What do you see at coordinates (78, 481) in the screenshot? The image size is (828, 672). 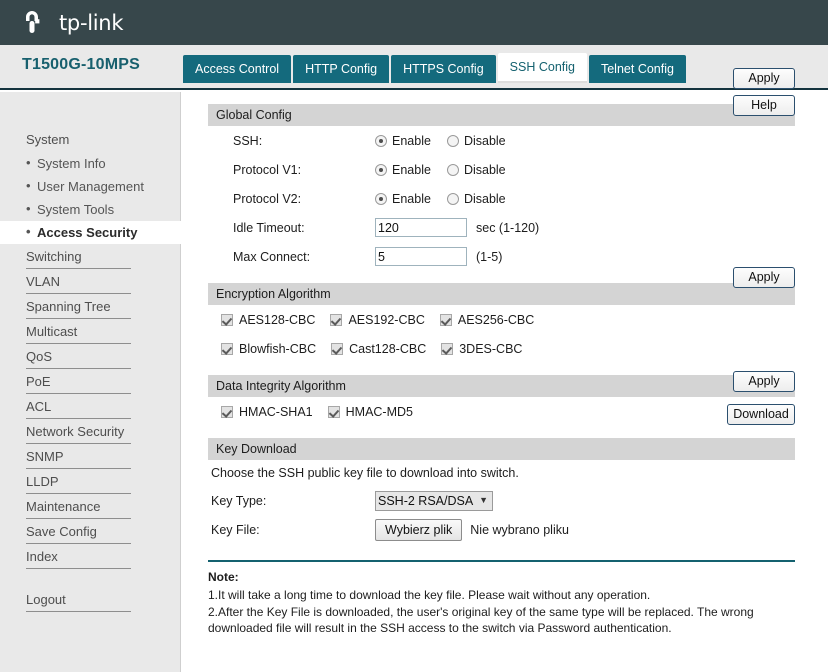 I see `sidebar-item-lldp: LLDP` at bounding box center [78, 481].